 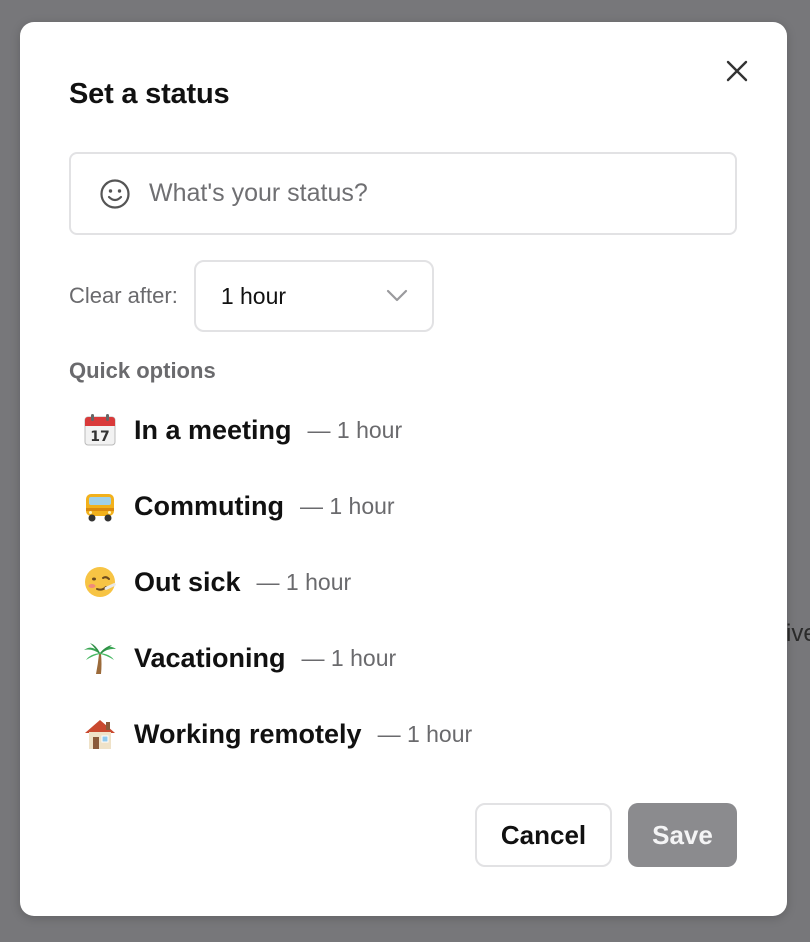 I want to click on quick-option-label: Out sick, so click(x=187, y=581).